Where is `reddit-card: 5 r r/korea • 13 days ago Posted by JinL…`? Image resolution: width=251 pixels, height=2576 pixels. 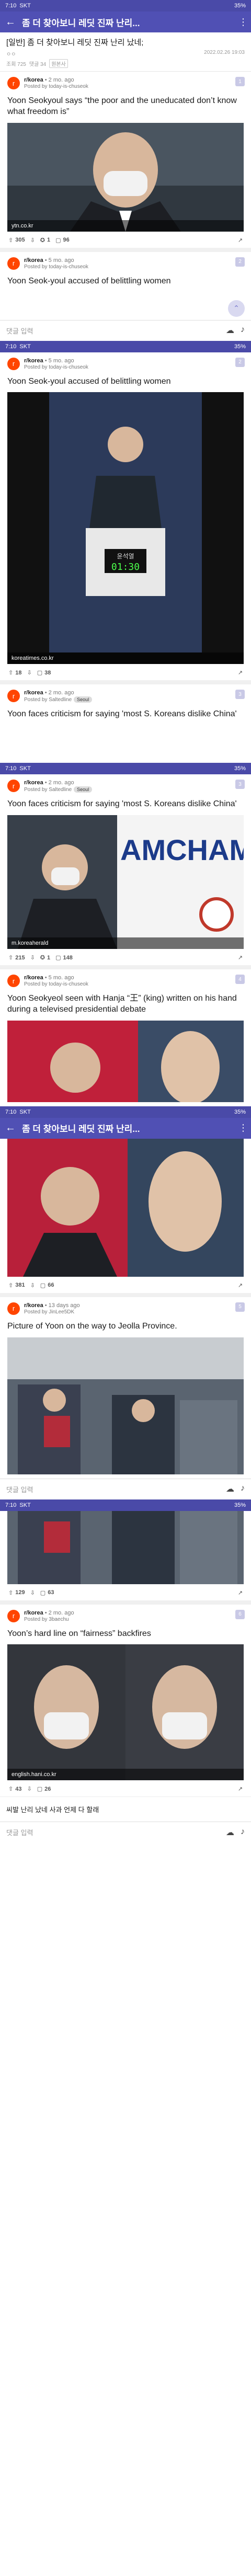
reddit-card: 5 r r/korea • 13 days ago Posted by JinL… is located at coordinates (125, 1388).